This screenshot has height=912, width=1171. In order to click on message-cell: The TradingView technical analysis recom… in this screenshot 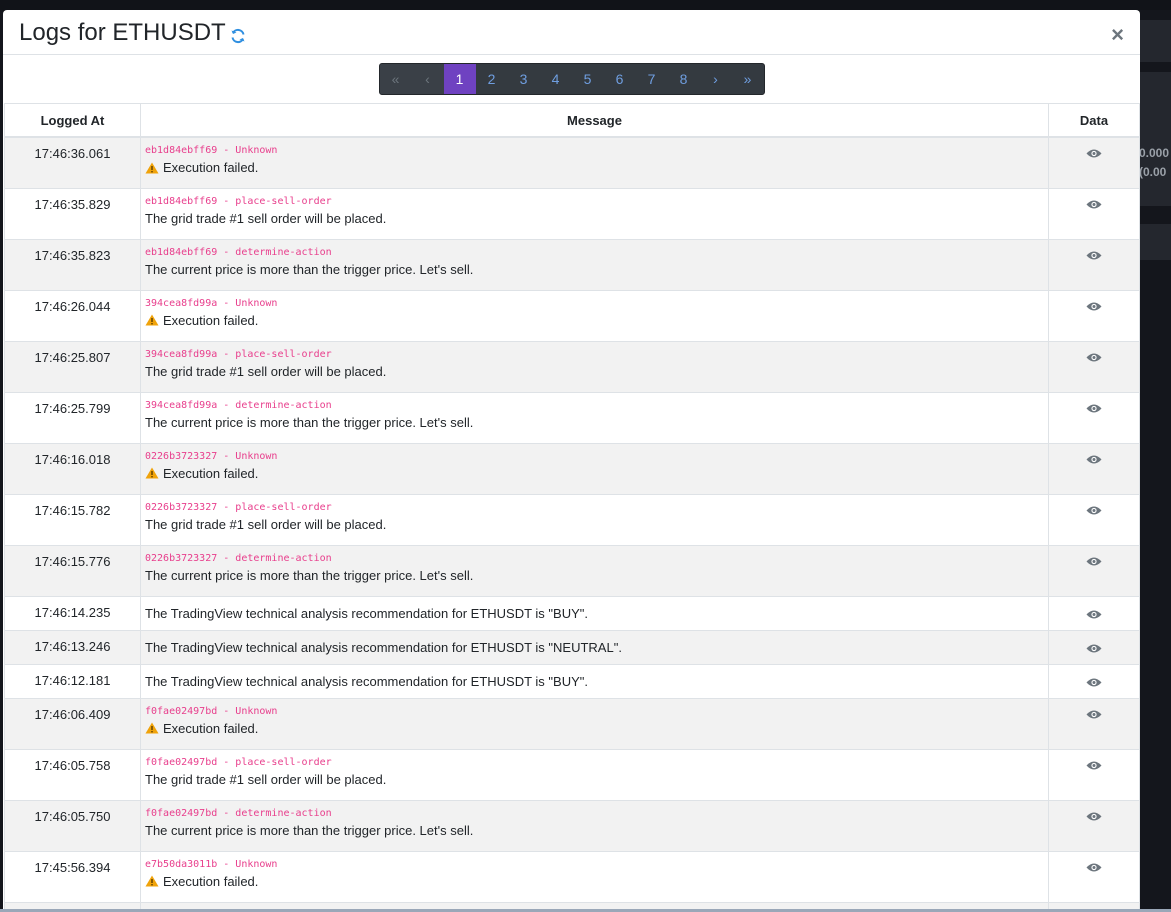, I will do `click(594, 647)`.